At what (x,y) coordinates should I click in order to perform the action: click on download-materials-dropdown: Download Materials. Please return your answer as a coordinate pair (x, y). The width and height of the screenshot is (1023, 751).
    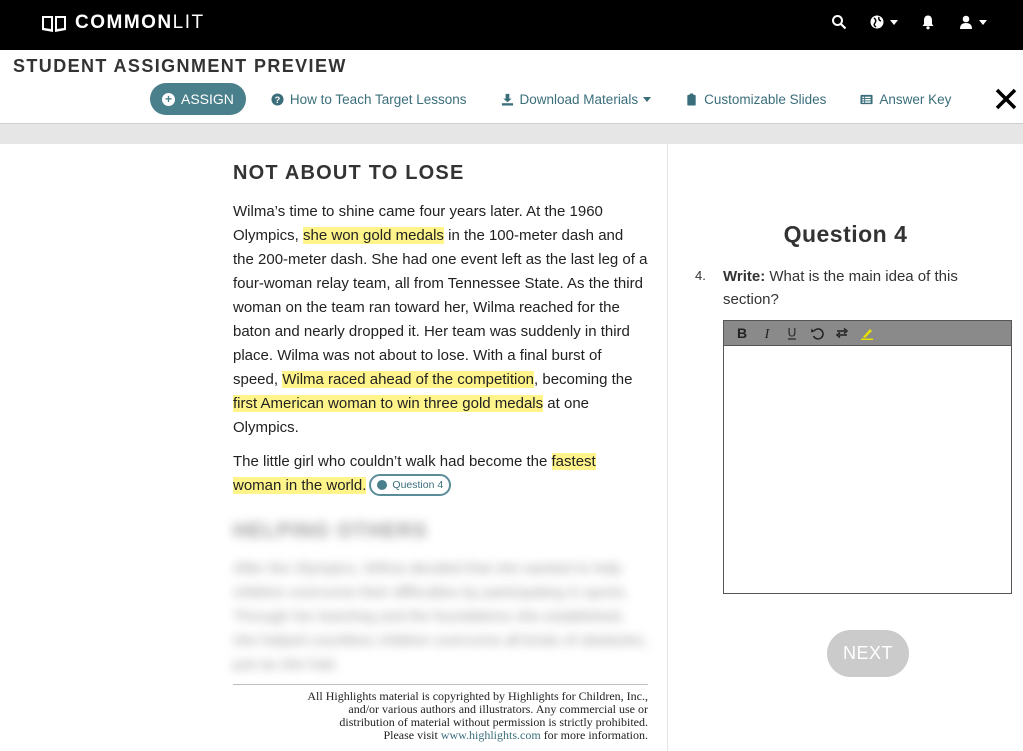
    Looking at the image, I should click on (576, 99).